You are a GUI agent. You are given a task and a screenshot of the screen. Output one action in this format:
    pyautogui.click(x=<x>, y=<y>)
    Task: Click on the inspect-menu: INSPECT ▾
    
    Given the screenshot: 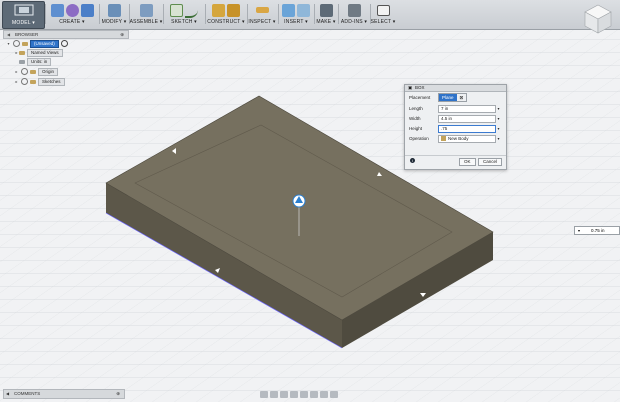 What is the action you would take?
    pyautogui.click(x=262, y=15)
    